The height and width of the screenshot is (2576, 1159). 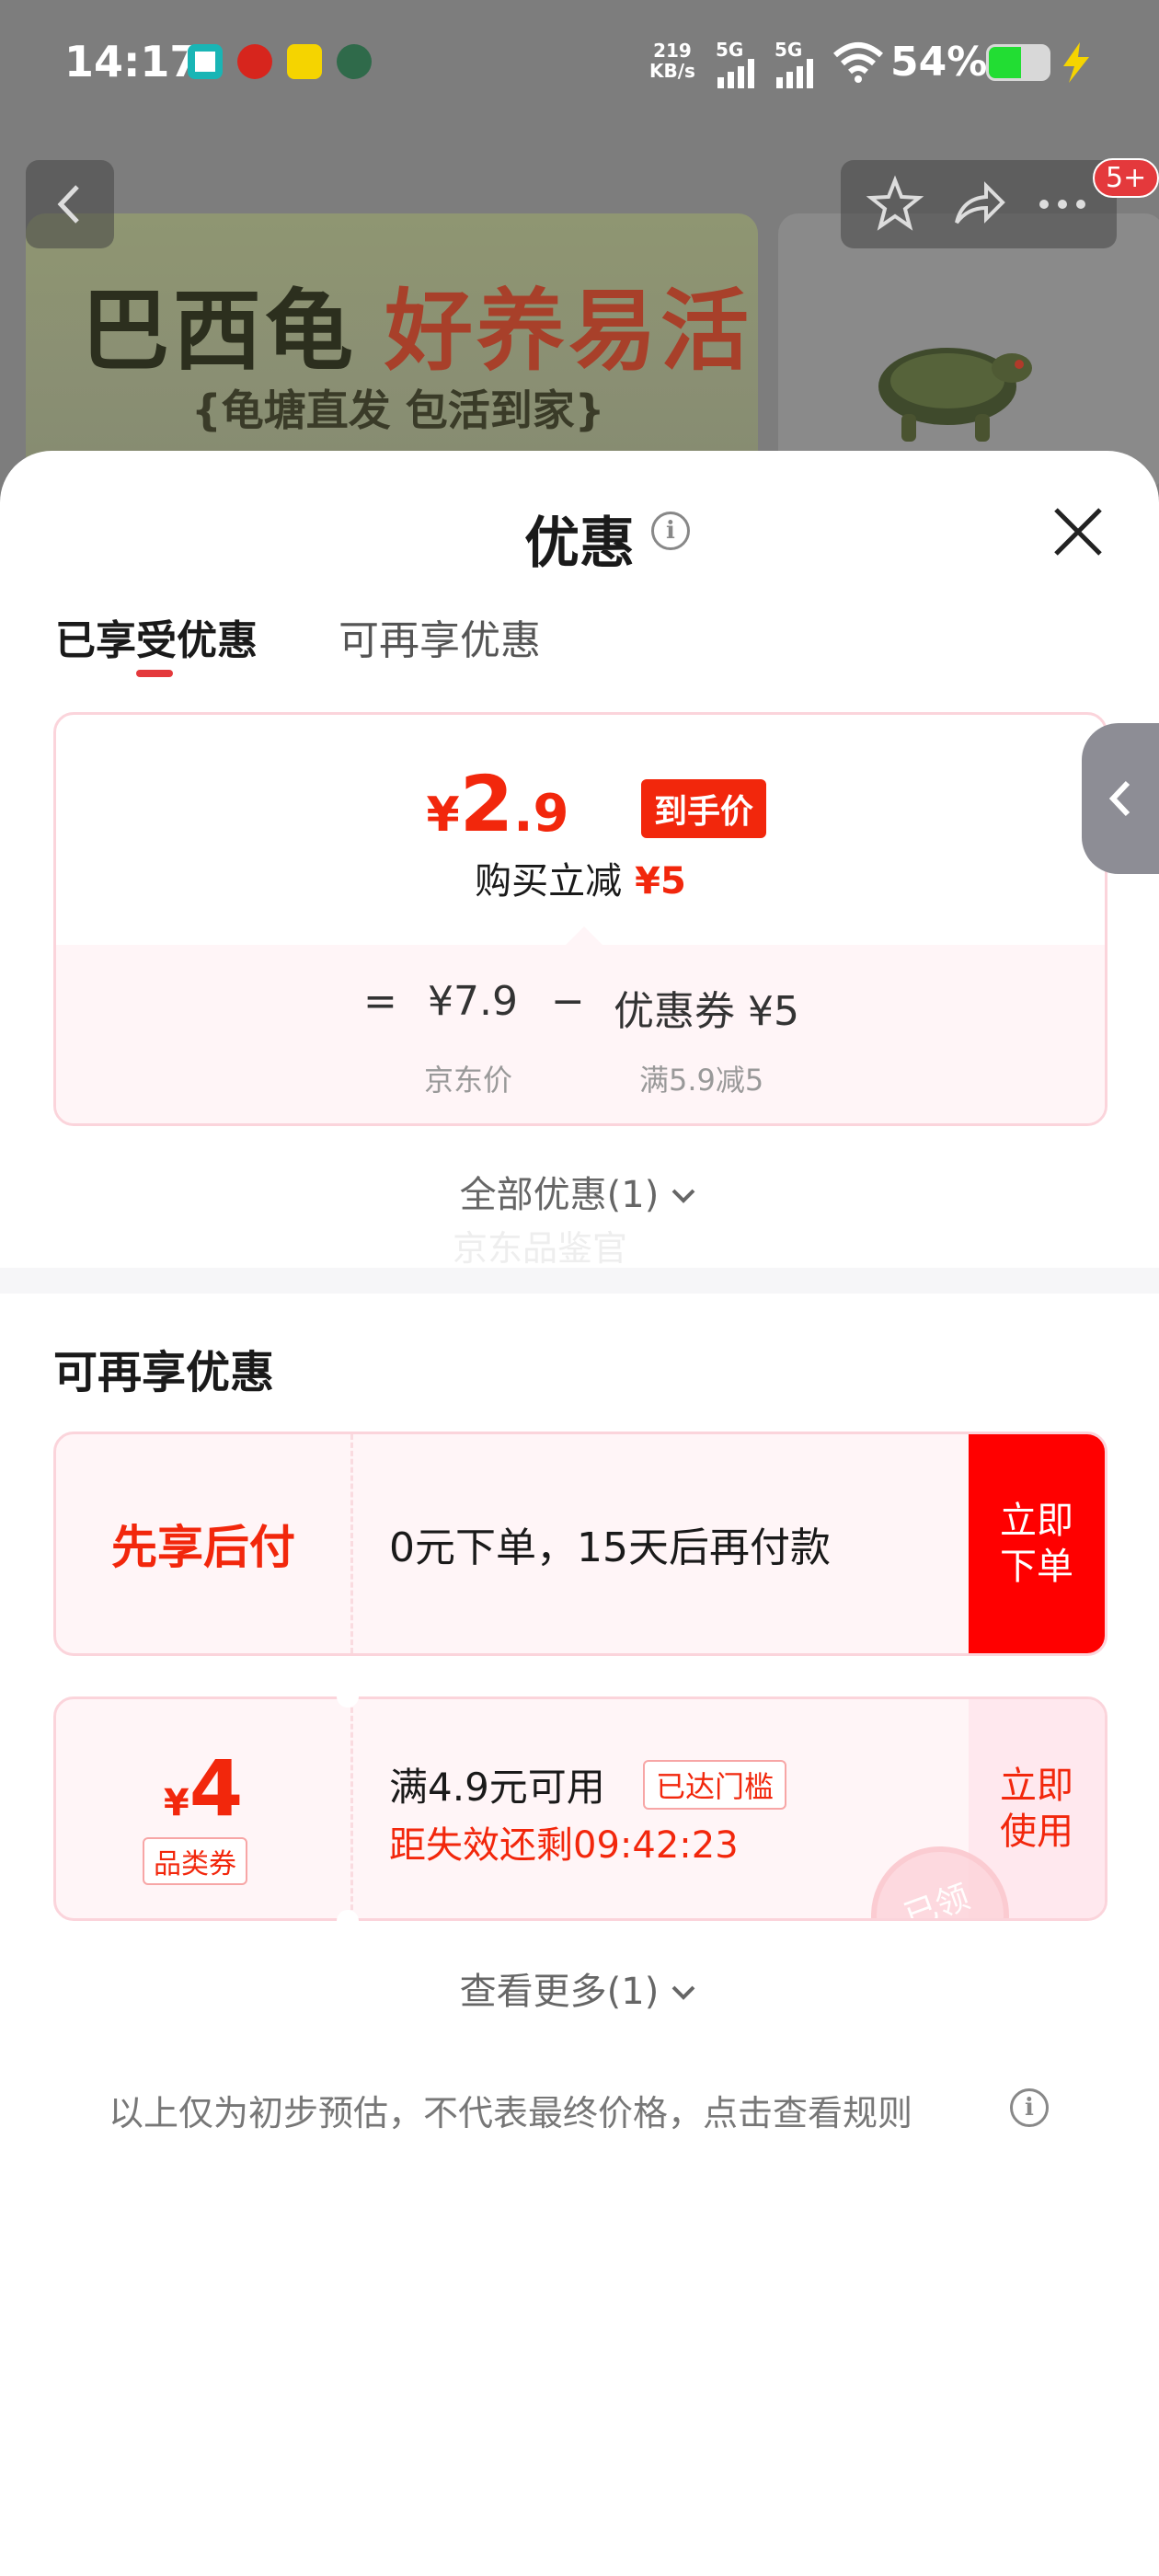 What do you see at coordinates (672, 71) in the screenshot?
I see `net-speed-unit: KB/s` at bounding box center [672, 71].